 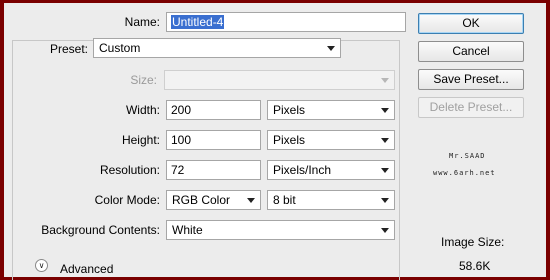 I want to click on height-value: 100, so click(x=181, y=140).